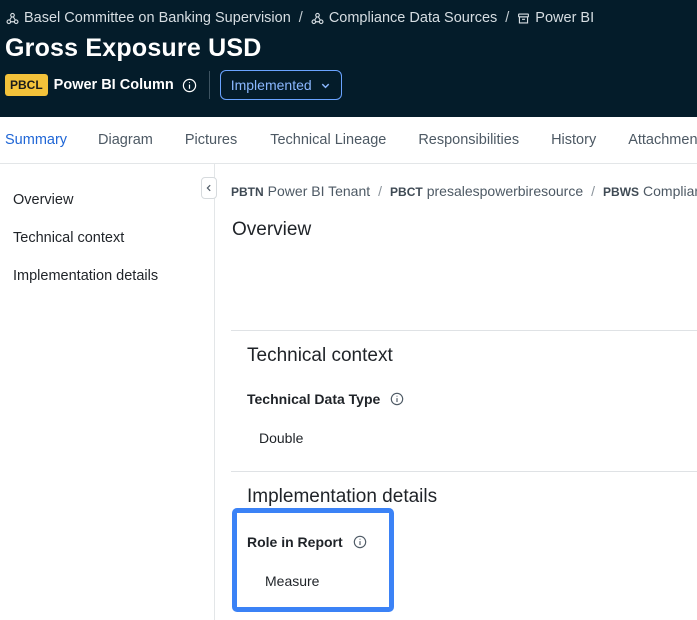 This screenshot has height=620, width=697. What do you see at coordinates (505, 191) in the screenshot?
I see `path-item-label: presalespowerbiresource` at bounding box center [505, 191].